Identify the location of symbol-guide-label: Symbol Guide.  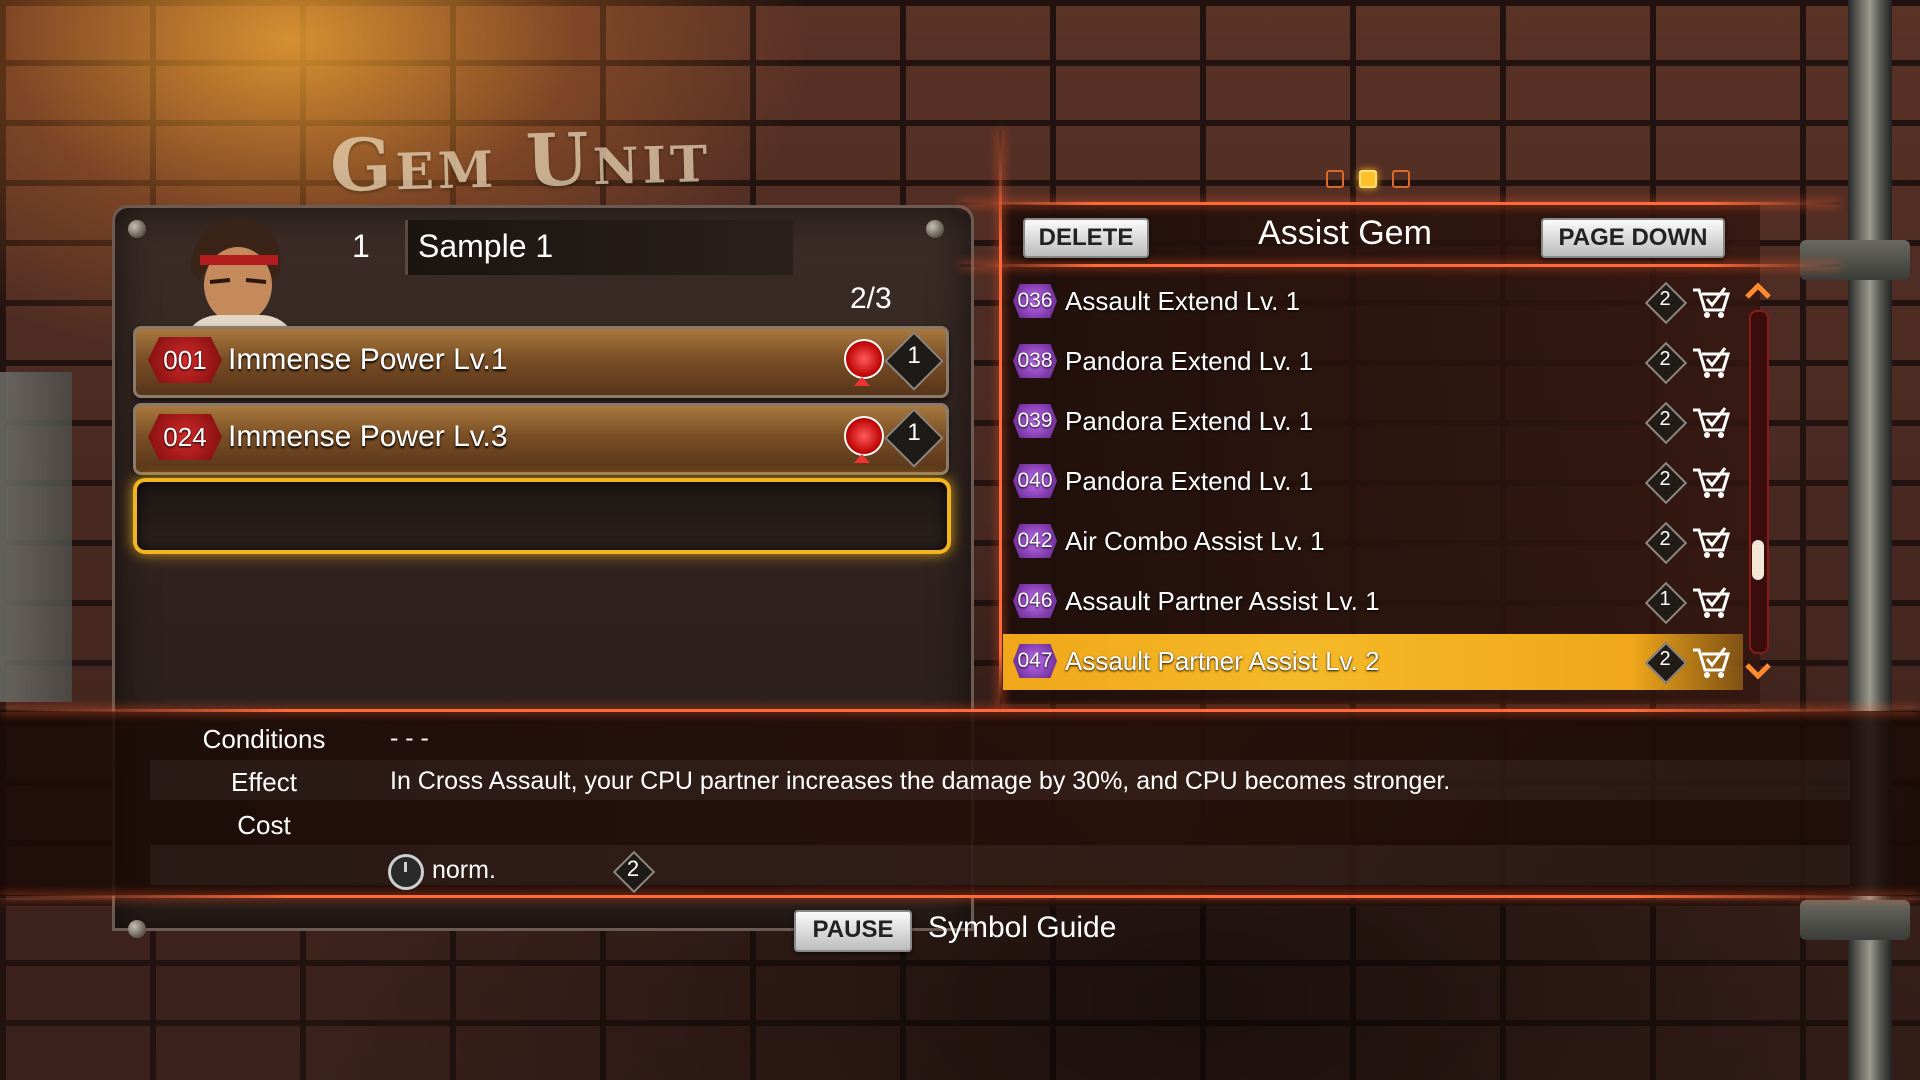
(1022, 927).